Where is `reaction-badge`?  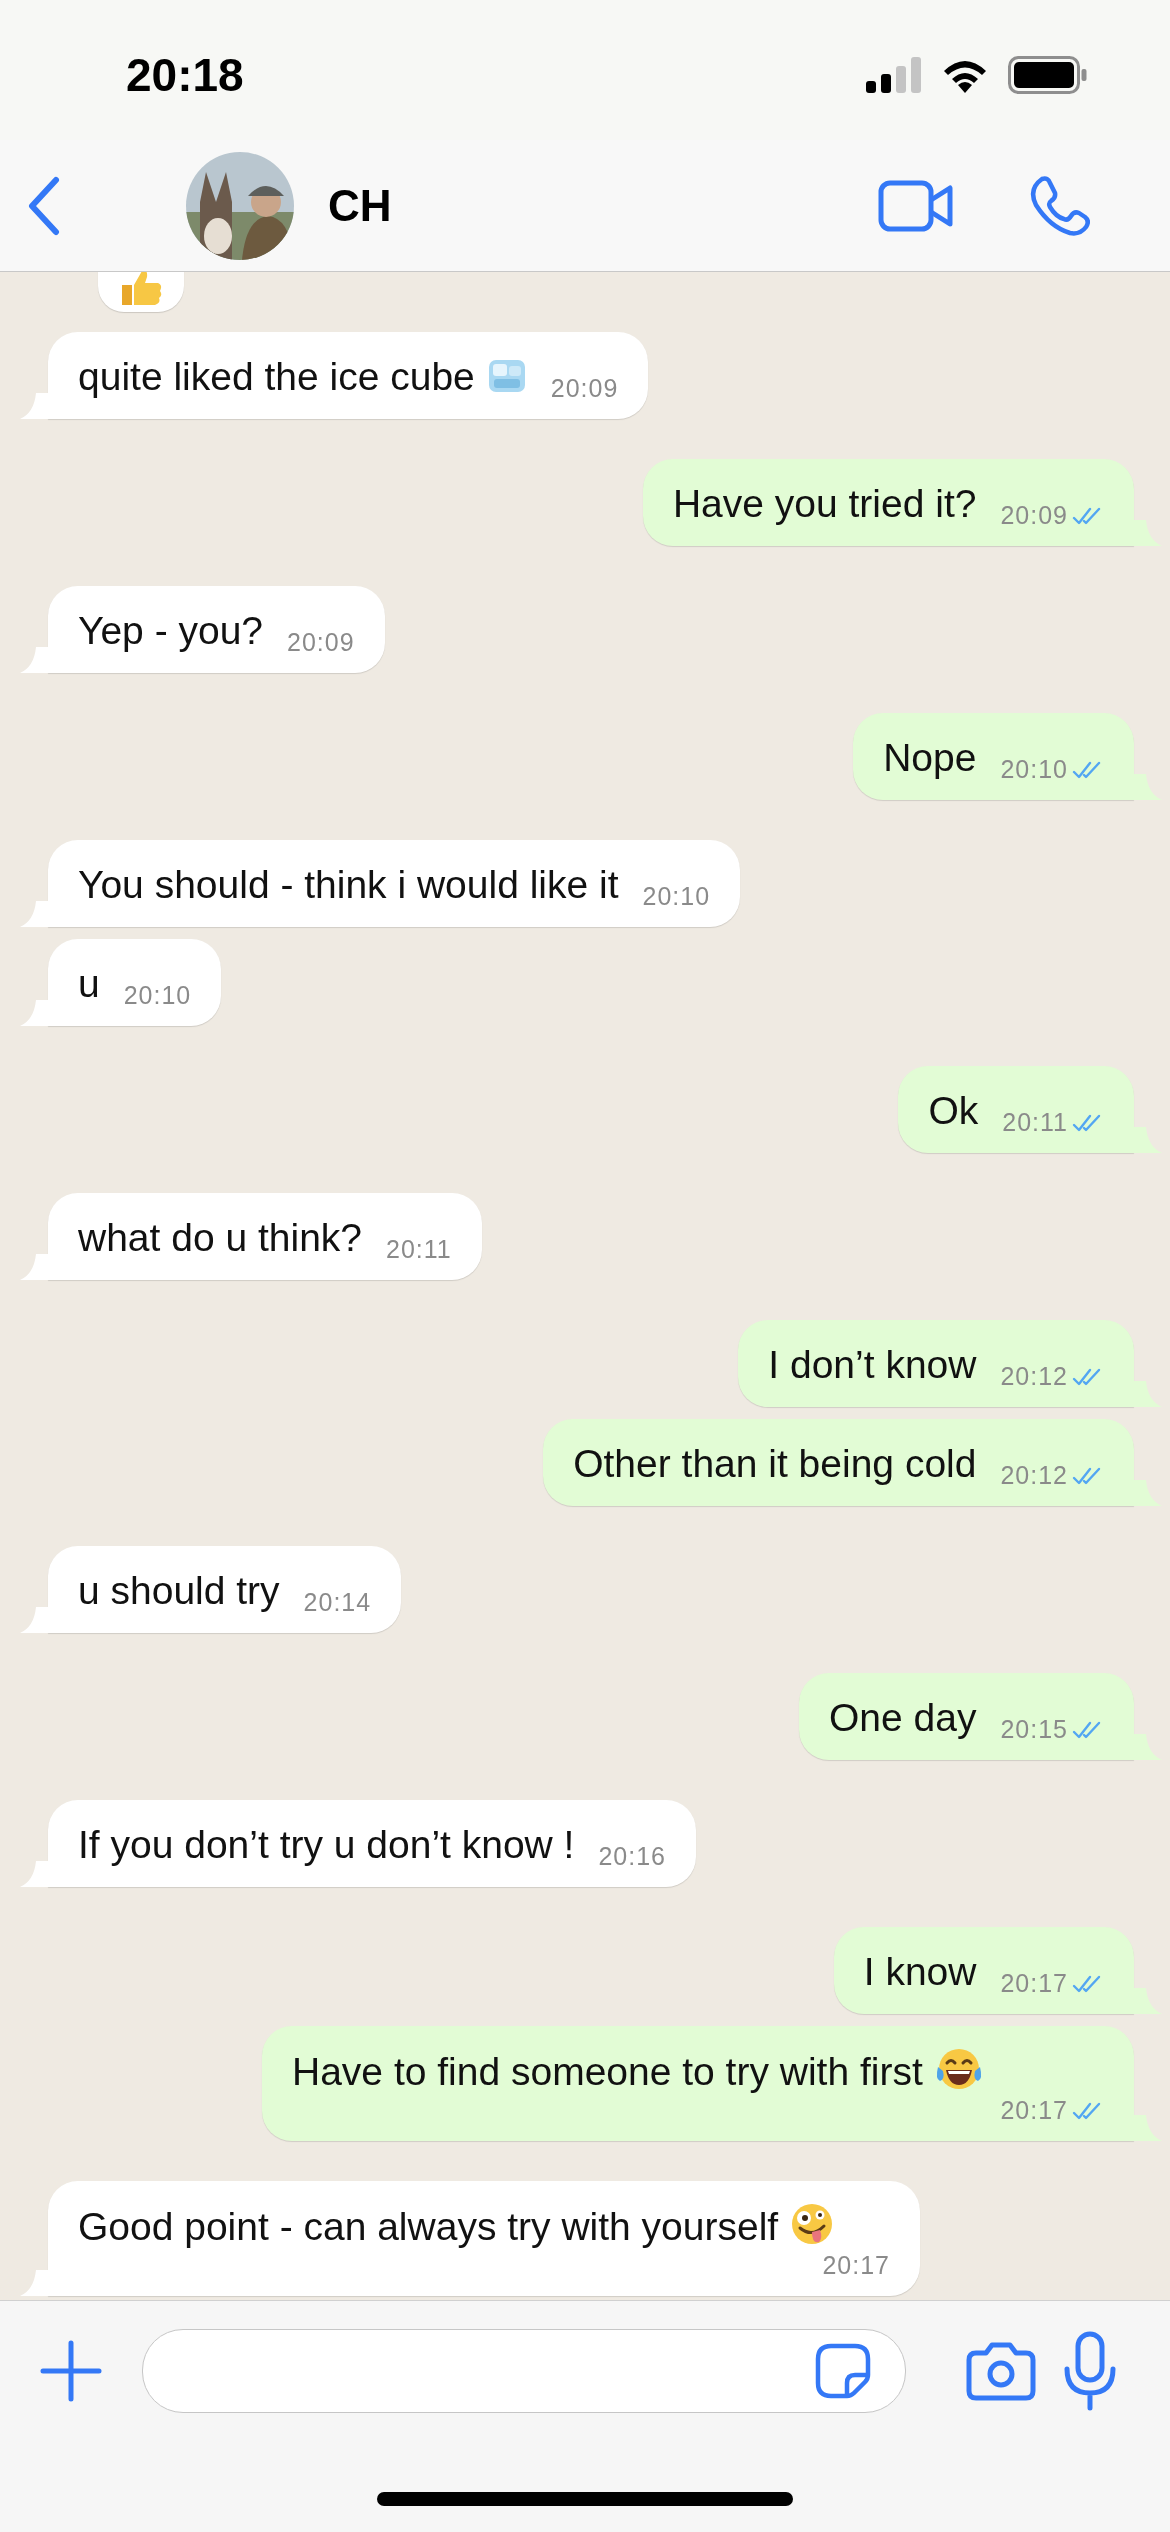 reaction-badge is located at coordinates (141, 292).